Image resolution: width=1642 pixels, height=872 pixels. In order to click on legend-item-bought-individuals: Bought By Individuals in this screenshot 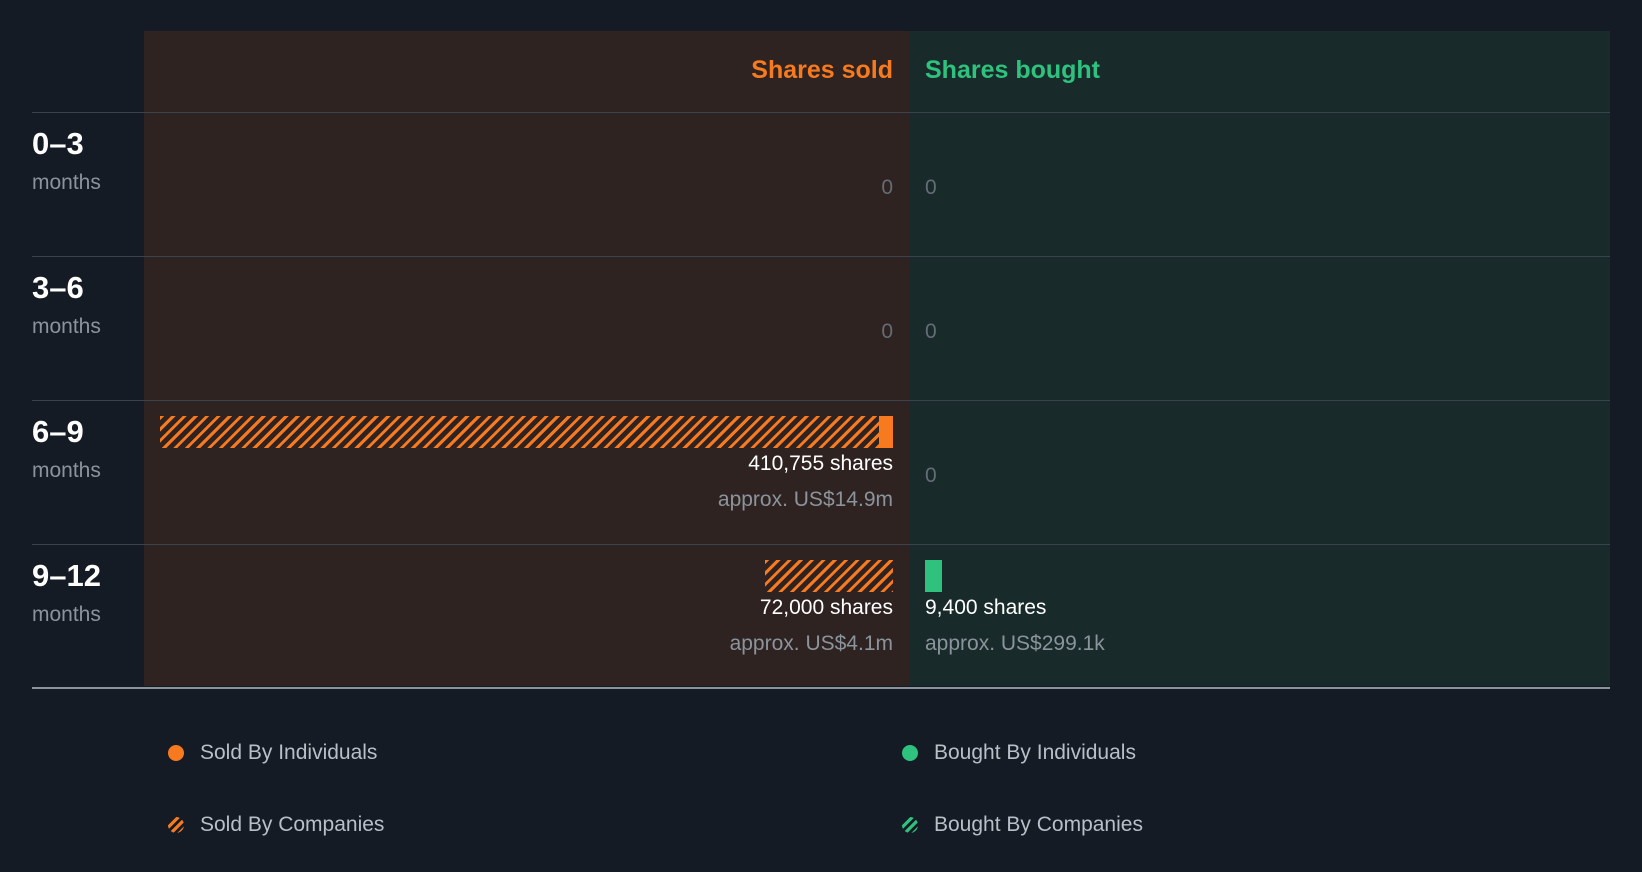, I will do `click(1019, 753)`.